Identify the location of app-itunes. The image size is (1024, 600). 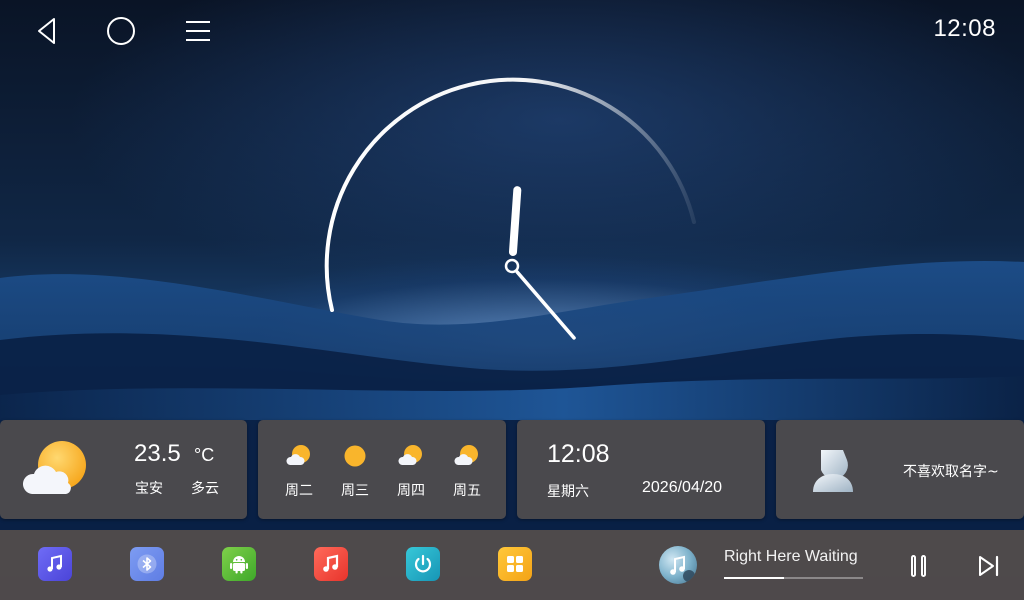
(331, 564).